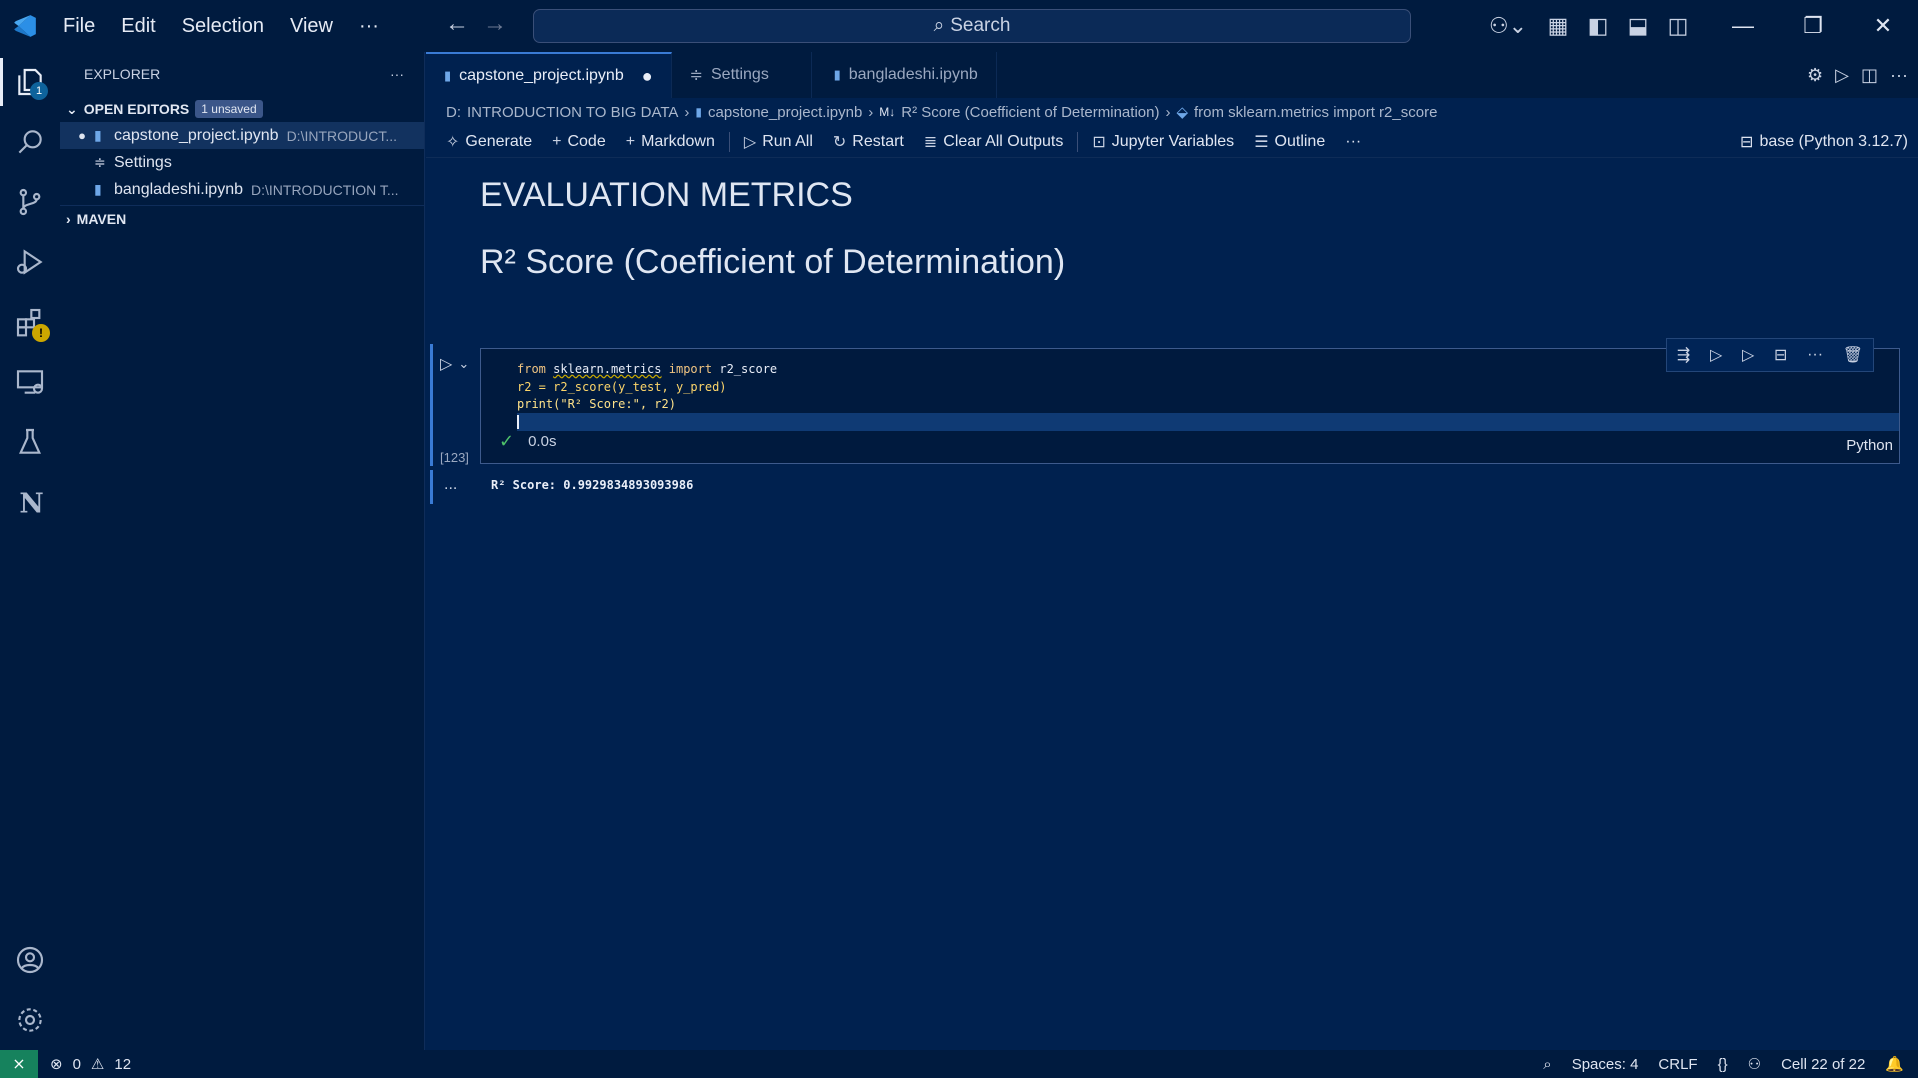 This screenshot has height=1078, width=1918. What do you see at coordinates (1030, 112) in the screenshot?
I see `breadcrumb-section: R² Score (Coefficient of Determination)` at bounding box center [1030, 112].